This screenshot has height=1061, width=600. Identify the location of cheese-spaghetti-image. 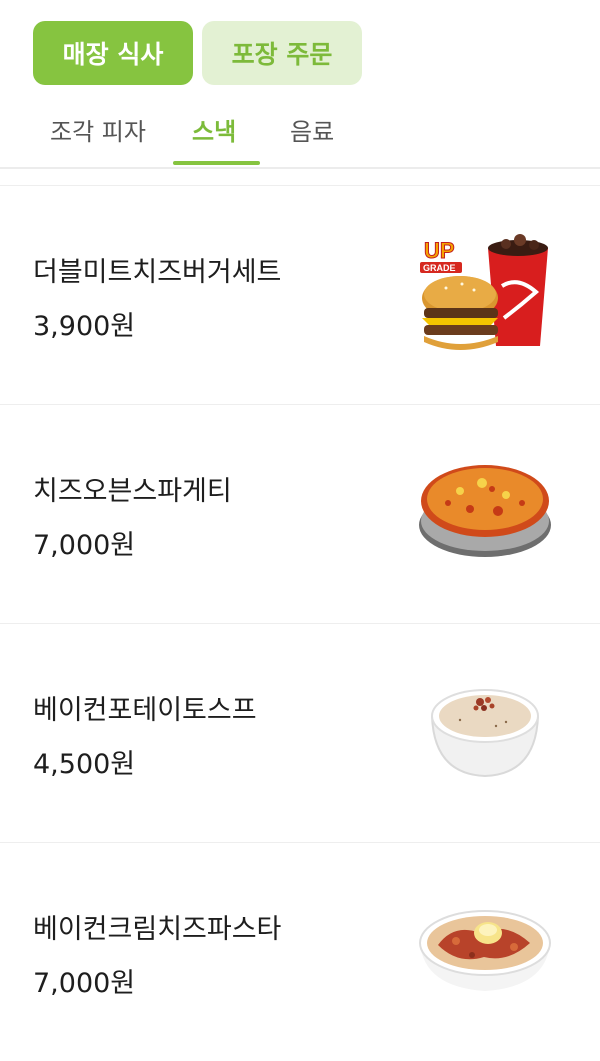
(485, 511).